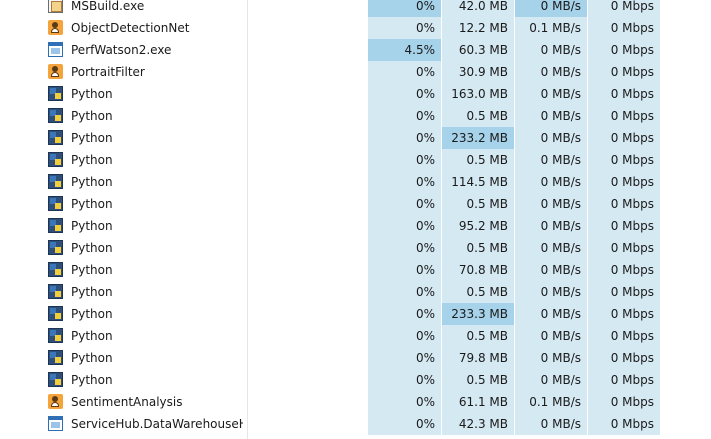 The image size is (711, 439). What do you see at coordinates (478, 94) in the screenshot?
I see `memory-value: 163.0 MB` at bounding box center [478, 94].